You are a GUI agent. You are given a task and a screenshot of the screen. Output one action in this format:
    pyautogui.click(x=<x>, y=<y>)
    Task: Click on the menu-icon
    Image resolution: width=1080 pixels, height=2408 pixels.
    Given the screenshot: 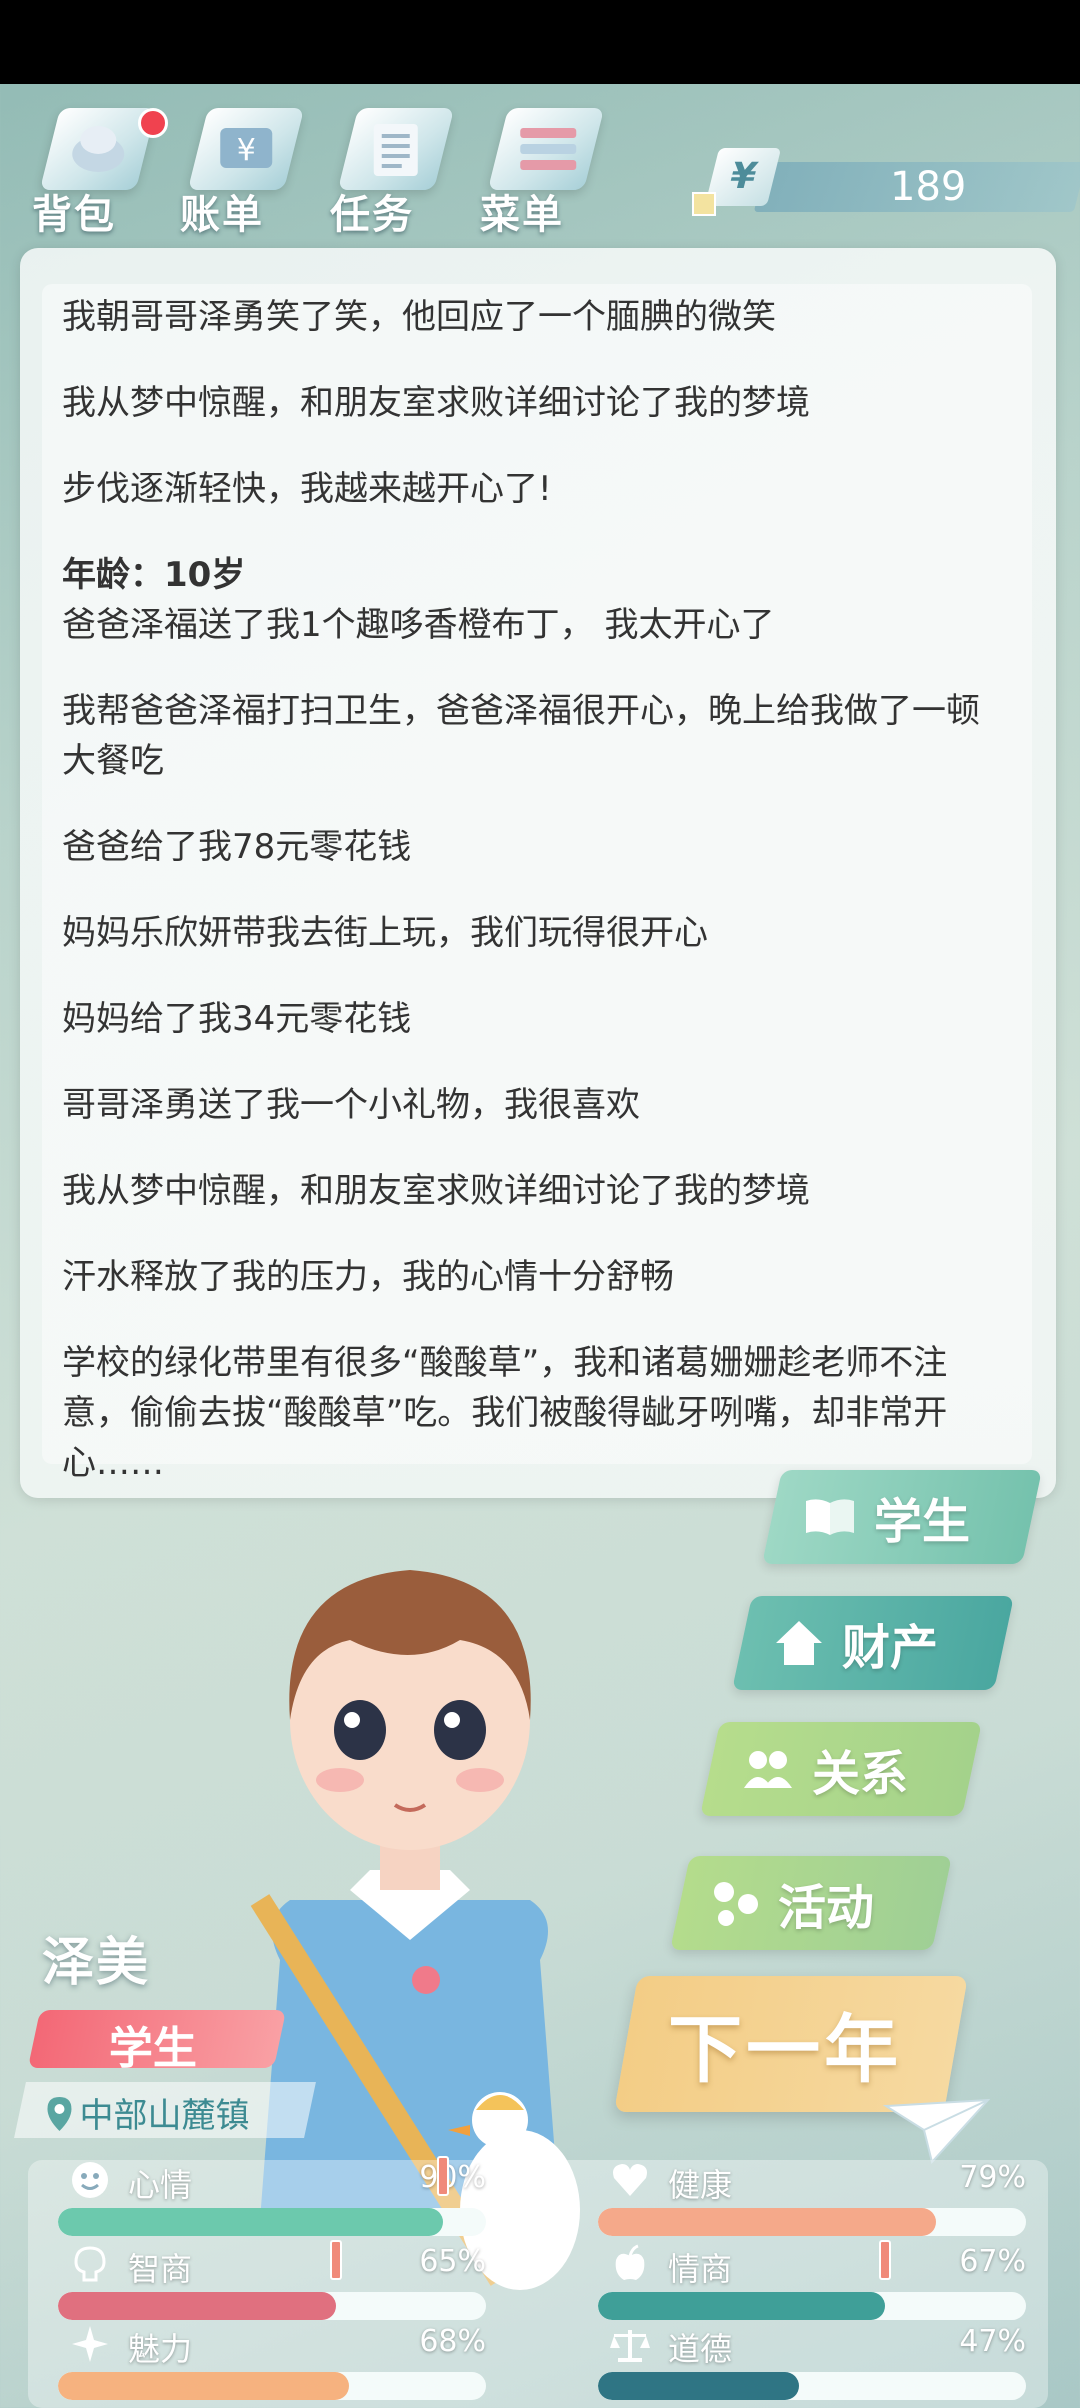 What is the action you would take?
    pyautogui.click(x=546, y=149)
    